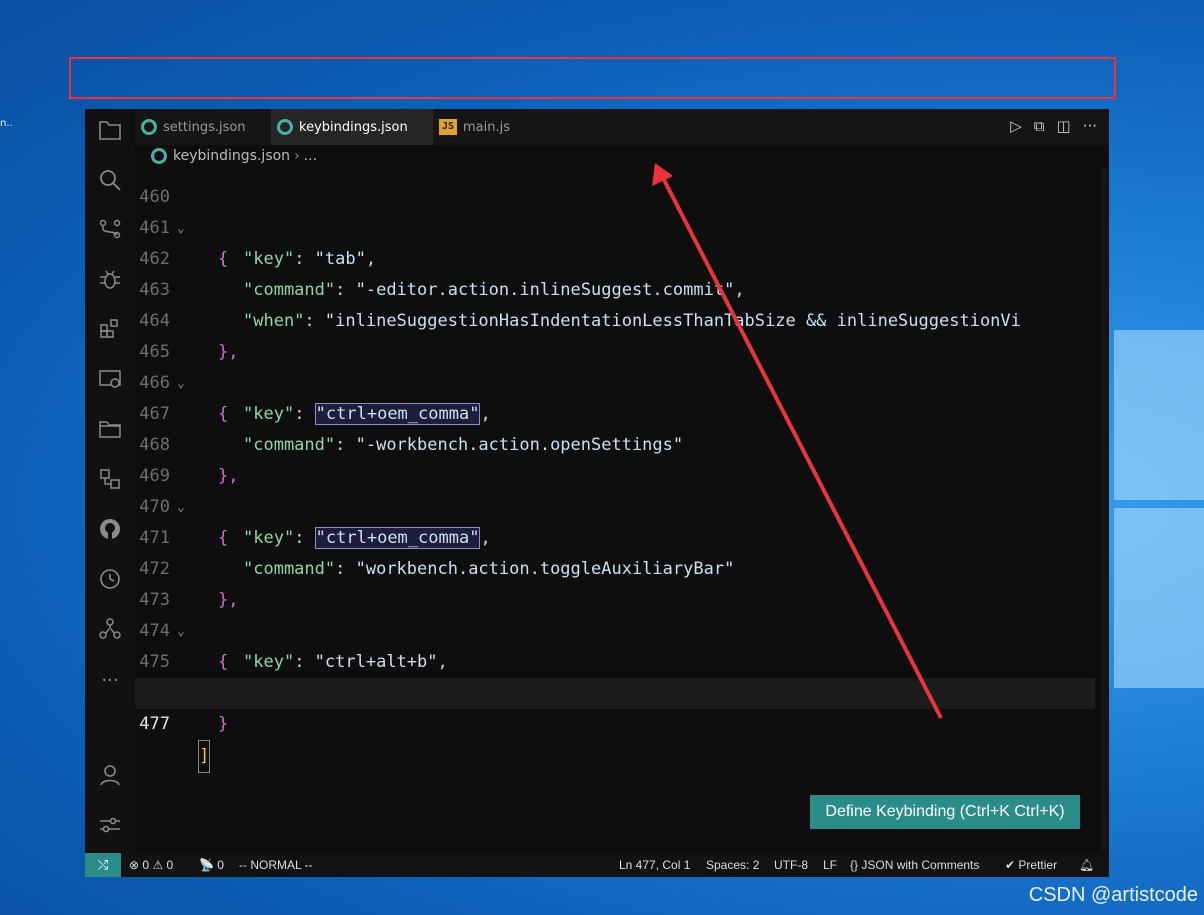  Describe the element at coordinates (797, 441) in the screenshot. I see `annotation-arrow` at that location.